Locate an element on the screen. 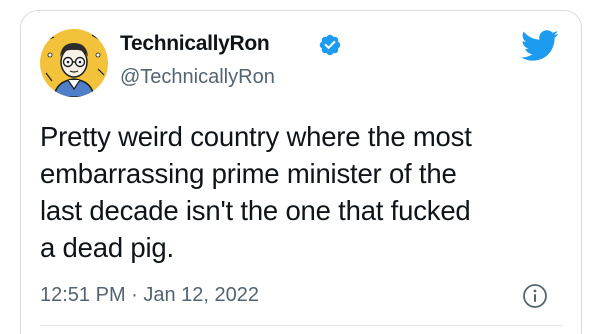 This screenshot has height=334, width=600. avatar is located at coordinates (74, 63).